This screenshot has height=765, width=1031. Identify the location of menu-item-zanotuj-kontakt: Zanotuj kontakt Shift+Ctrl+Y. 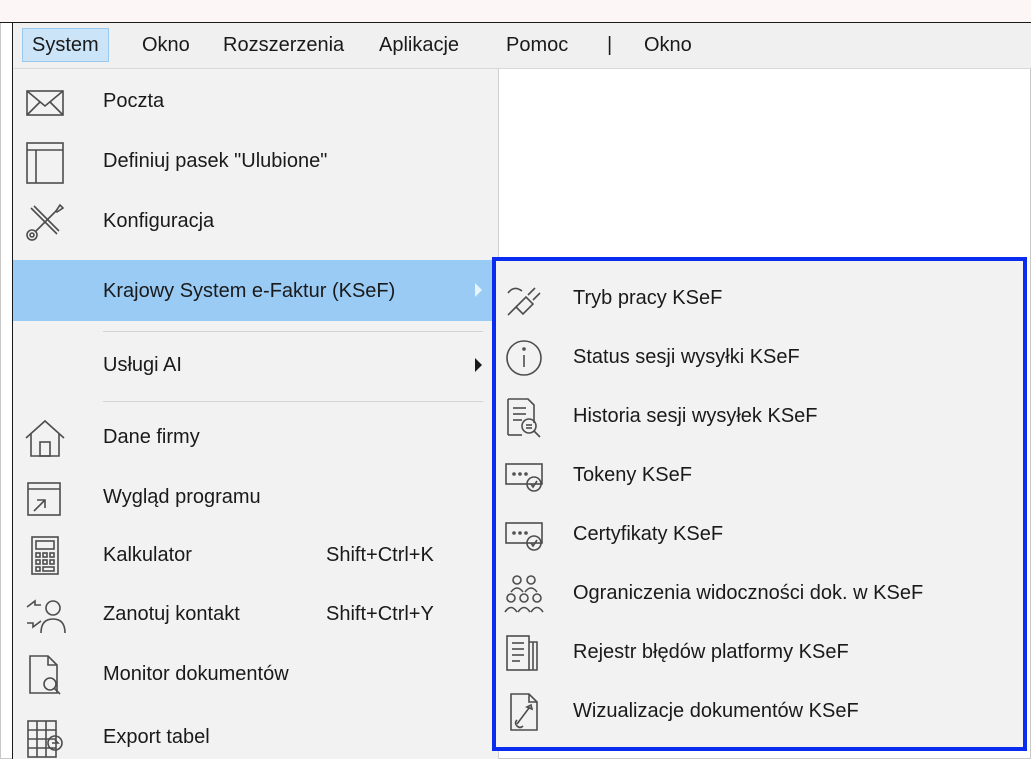
(255, 614).